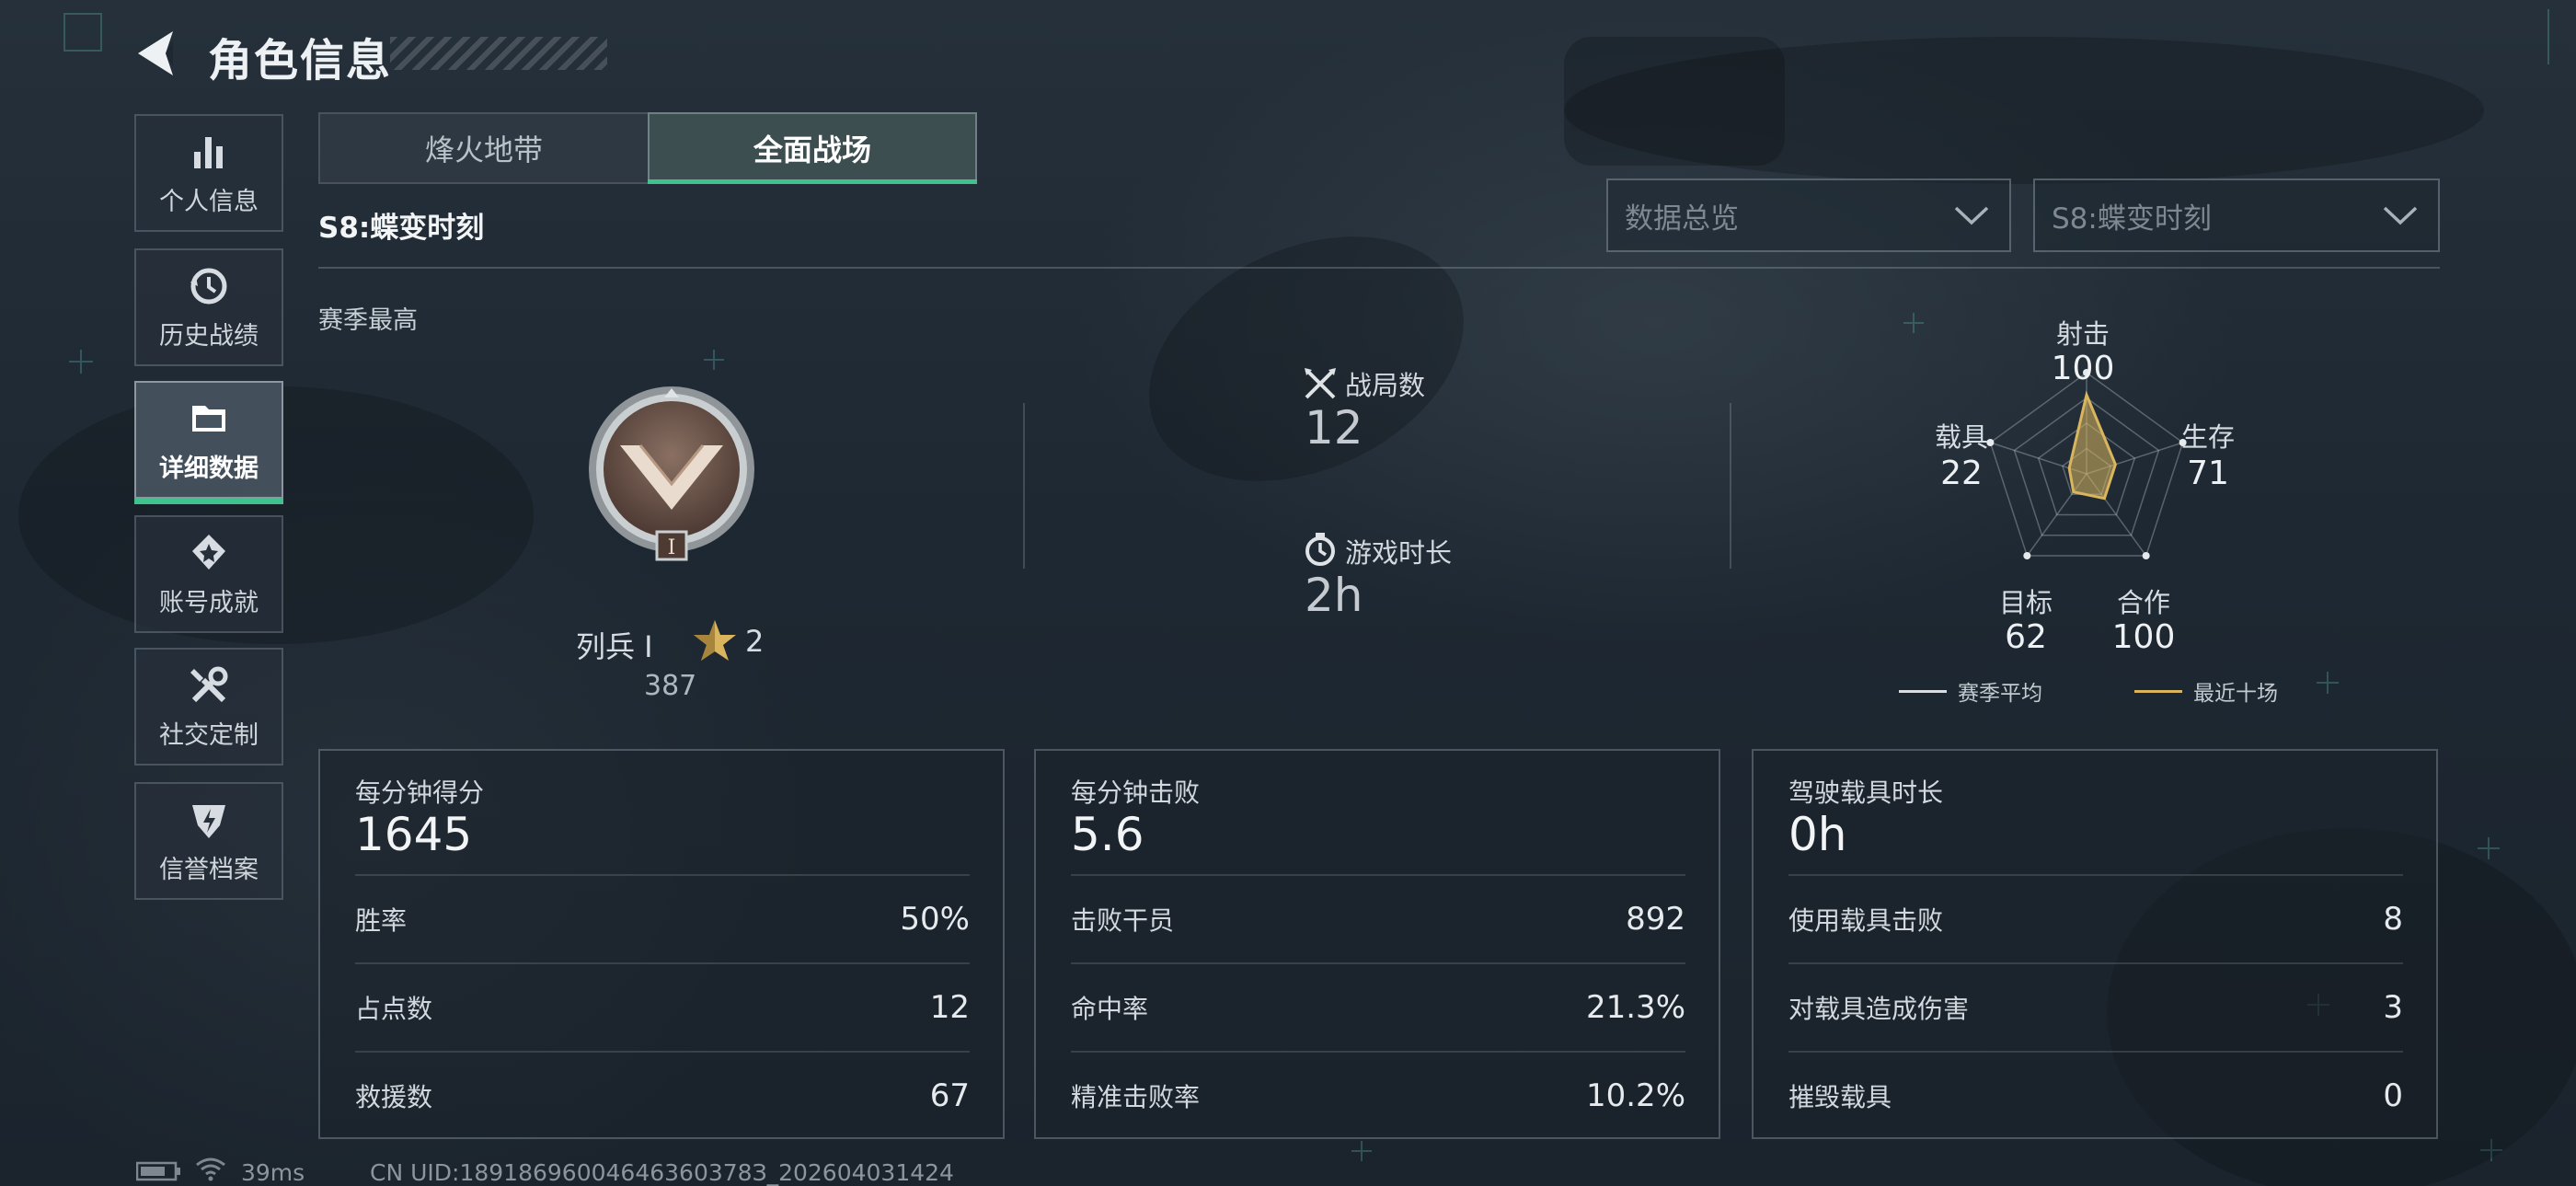  What do you see at coordinates (1866, 920) in the screenshot?
I see `stat-row-label: 使用载具击败` at bounding box center [1866, 920].